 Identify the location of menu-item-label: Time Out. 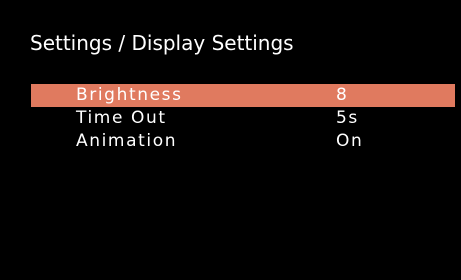
(121, 118).